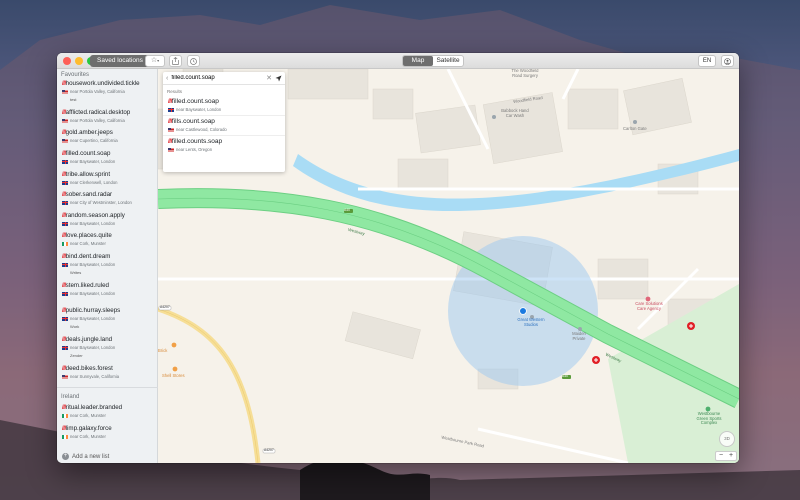 This screenshot has height=500, width=800. I want to click on compass-3d-button: 3D, so click(727, 439).